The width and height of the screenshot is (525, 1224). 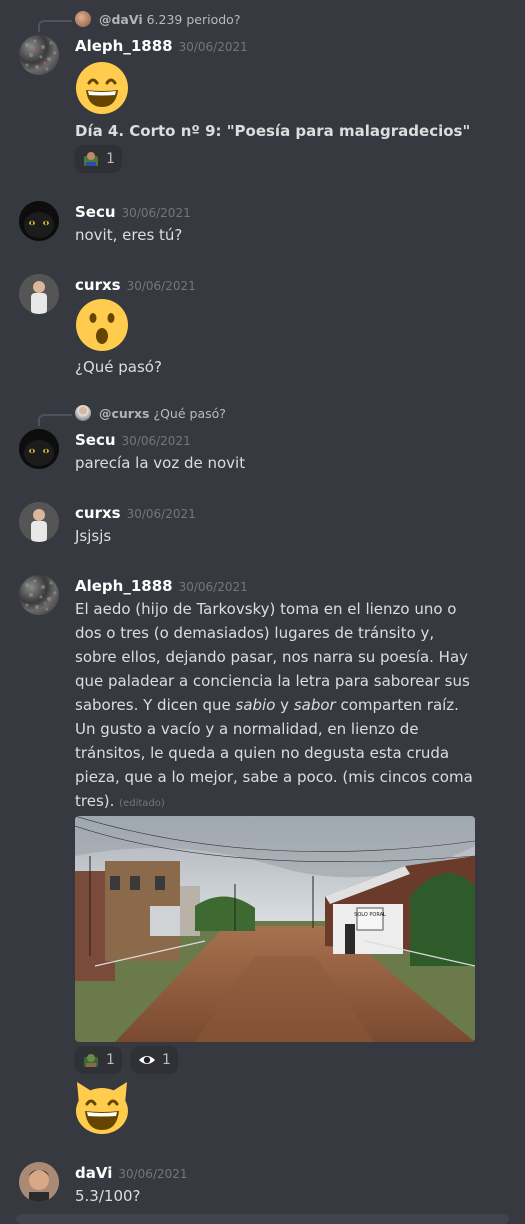 I want to click on message-text: ¿Qué pasó?, so click(x=118, y=367).